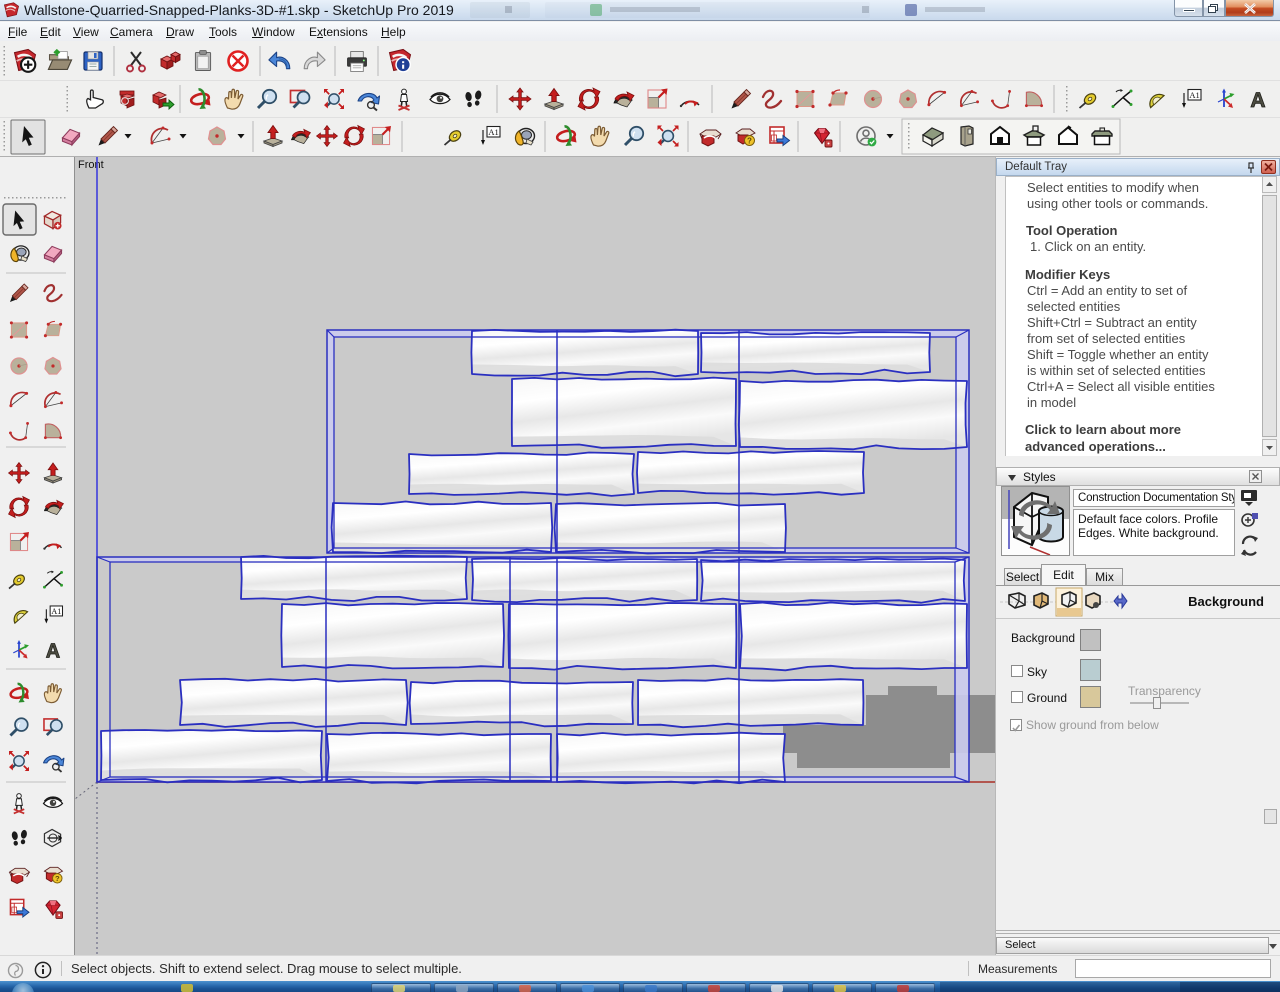 This screenshot has width=1280, height=992. What do you see at coordinates (91, 165) in the screenshot?
I see `svg-text: Front` at bounding box center [91, 165].